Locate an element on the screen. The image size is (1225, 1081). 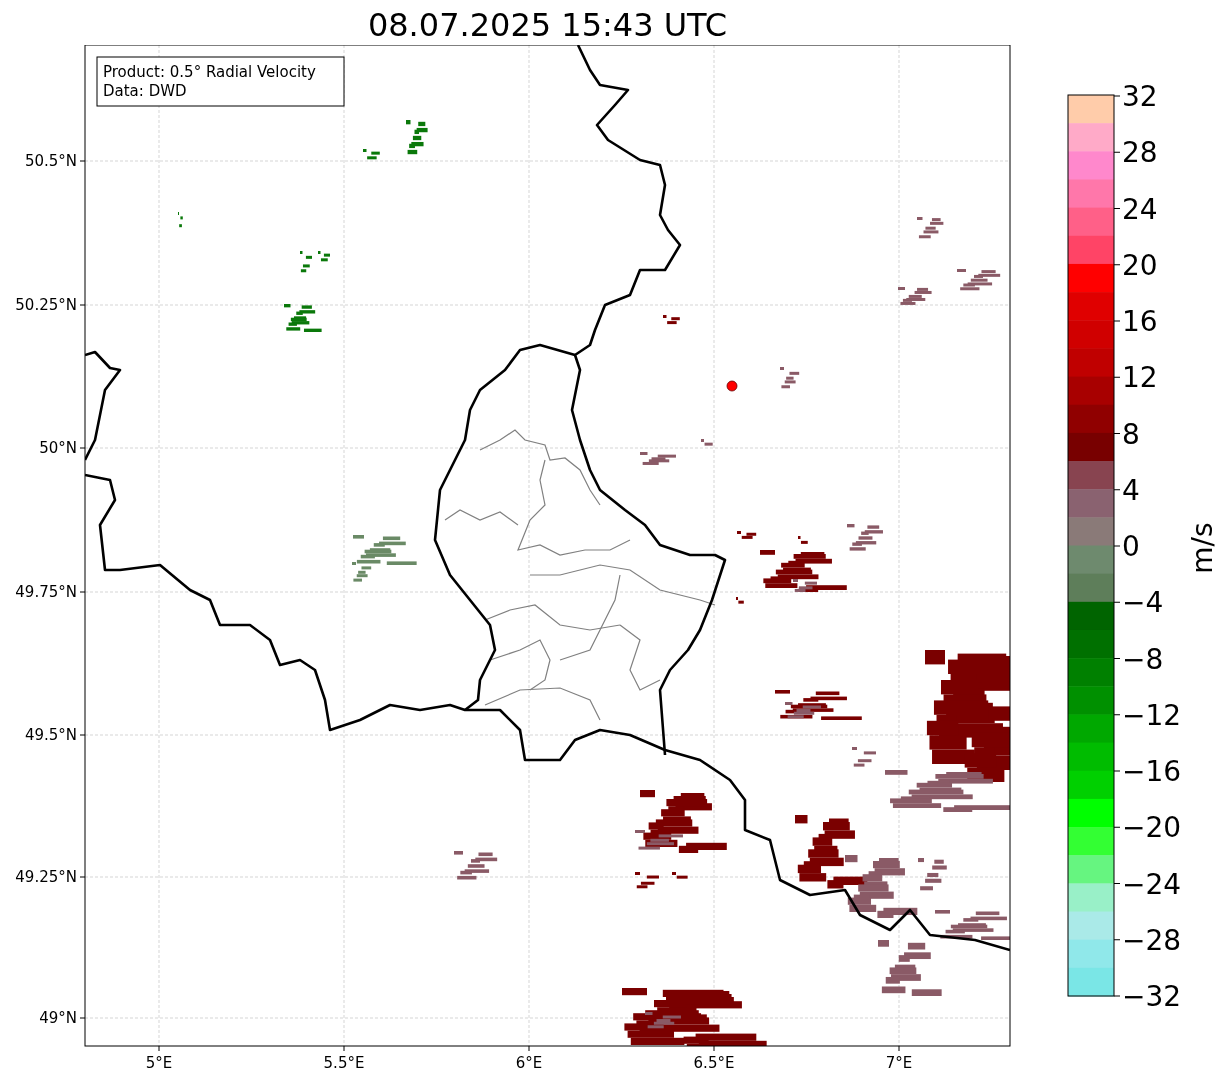
axis-tick-label: 49.25°N is located at coordinates (46, 877).